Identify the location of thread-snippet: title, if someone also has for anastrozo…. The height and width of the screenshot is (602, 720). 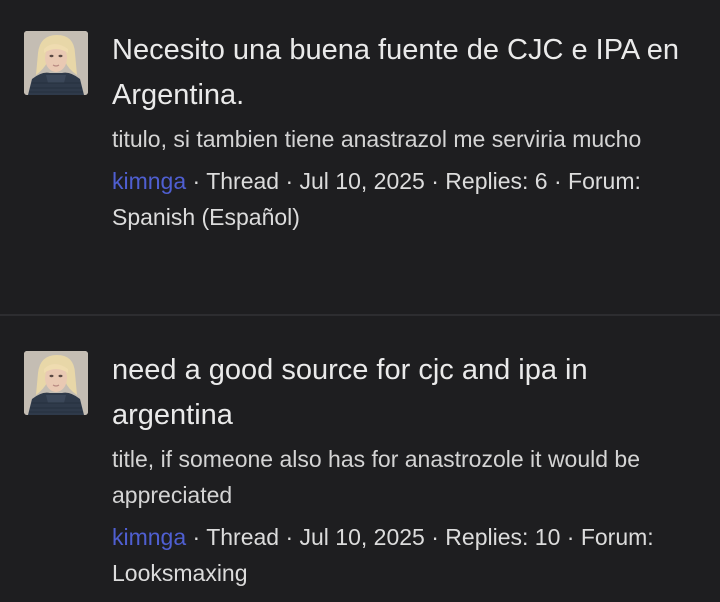
(376, 477).